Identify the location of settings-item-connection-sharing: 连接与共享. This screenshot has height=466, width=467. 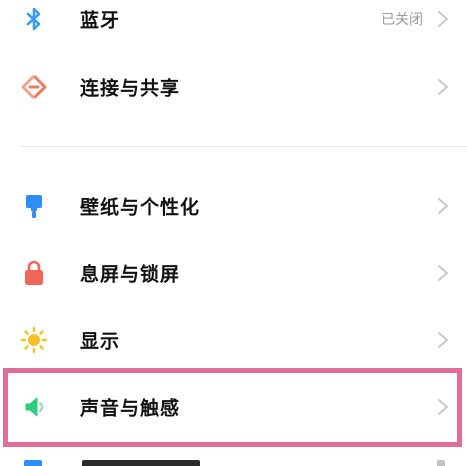
(233, 87).